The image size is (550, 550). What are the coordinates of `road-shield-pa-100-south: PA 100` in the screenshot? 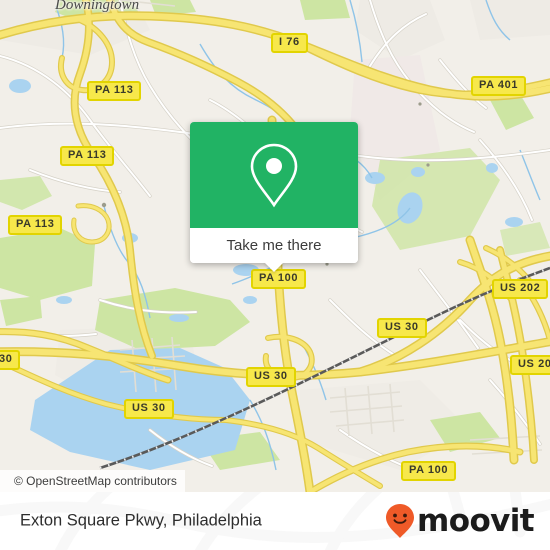 It's located at (429, 471).